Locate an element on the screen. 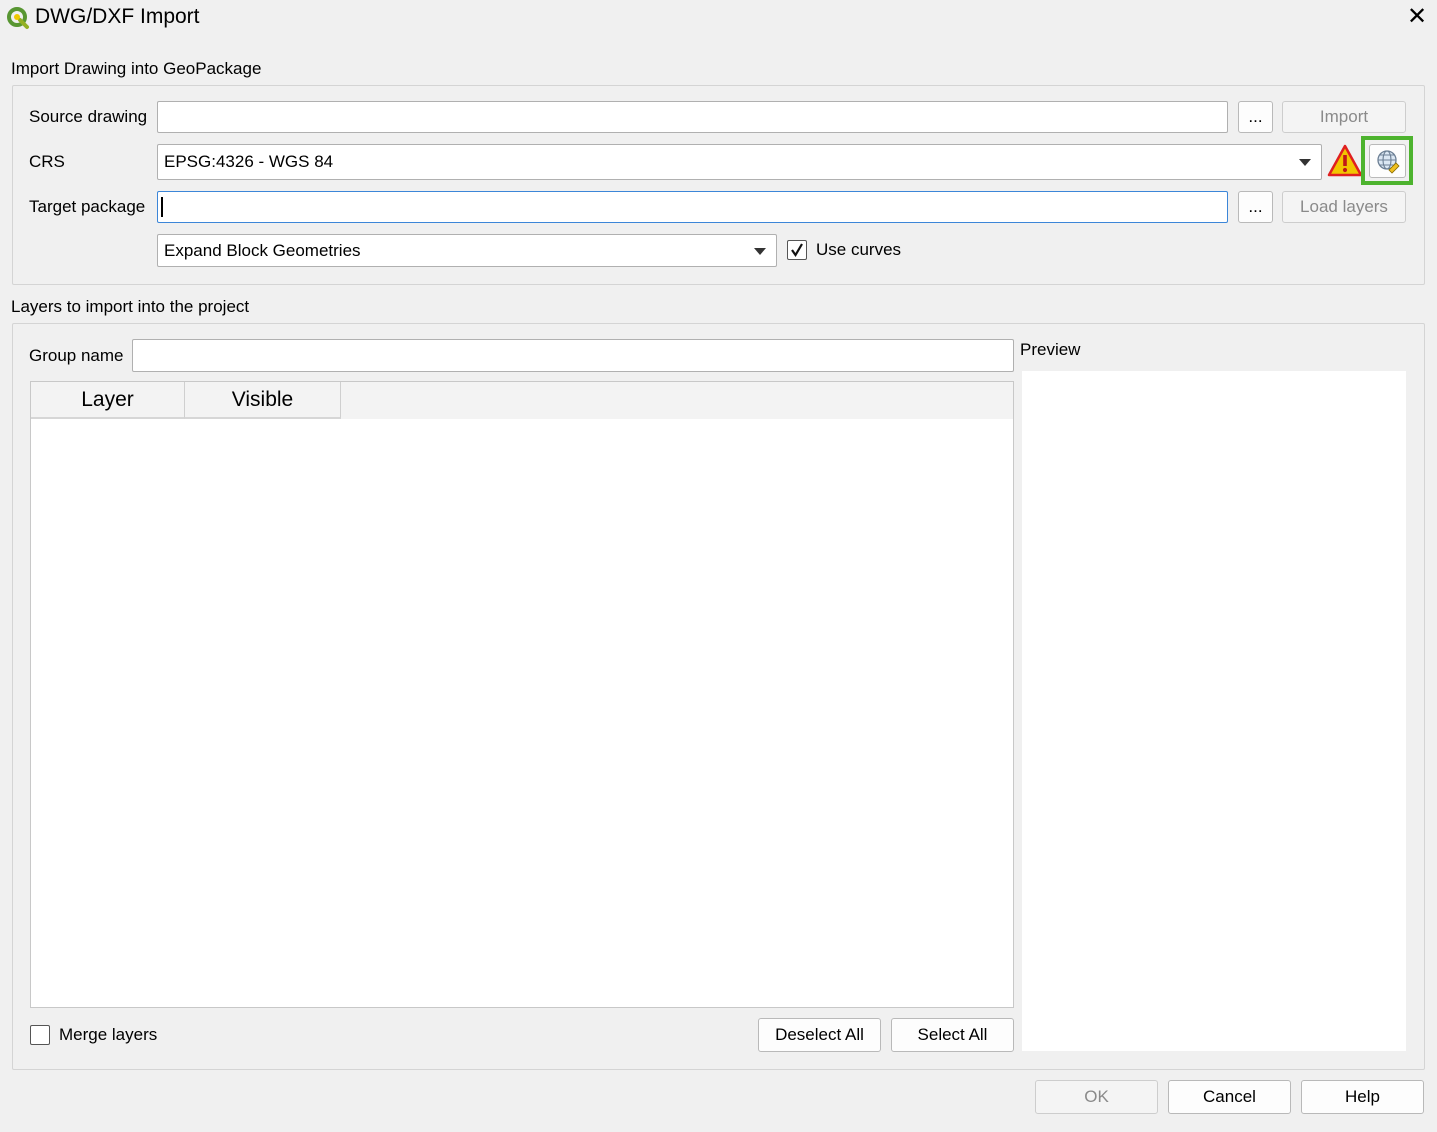 The image size is (1437, 1132). select-all-button: Select All is located at coordinates (952, 1035).